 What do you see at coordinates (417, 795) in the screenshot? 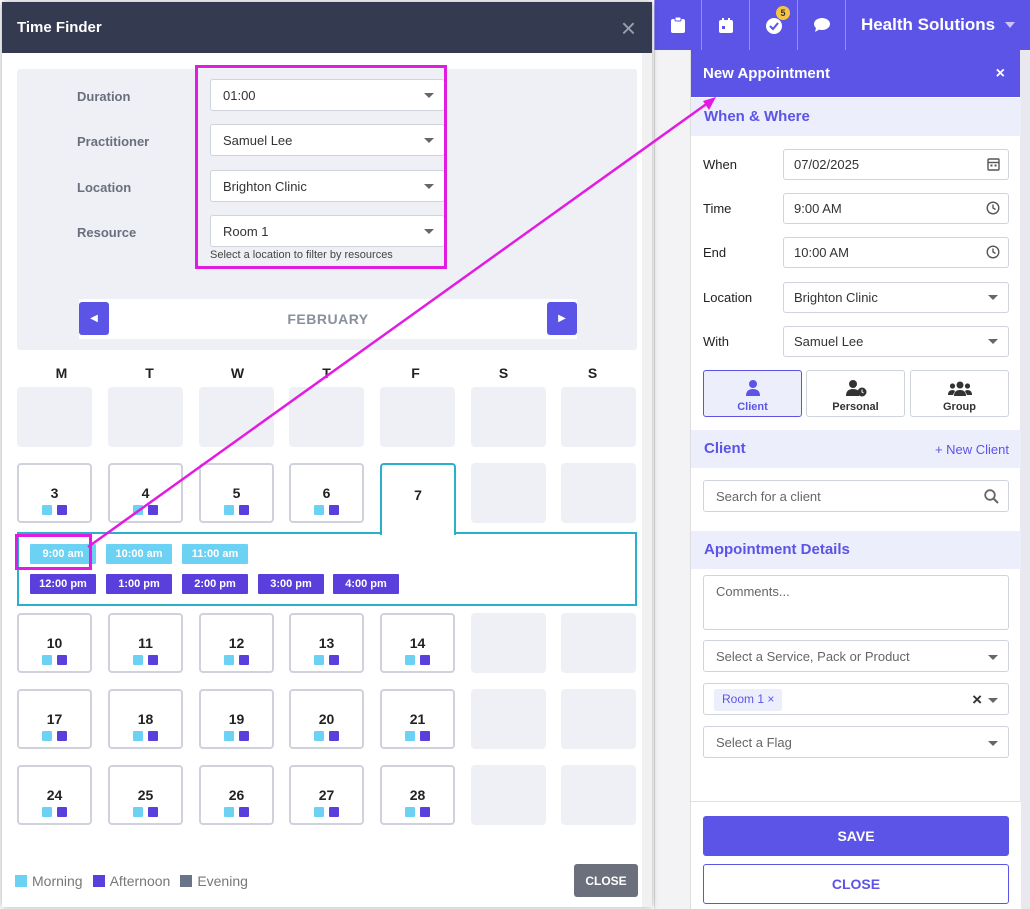
I see `day-cell: 28` at bounding box center [417, 795].